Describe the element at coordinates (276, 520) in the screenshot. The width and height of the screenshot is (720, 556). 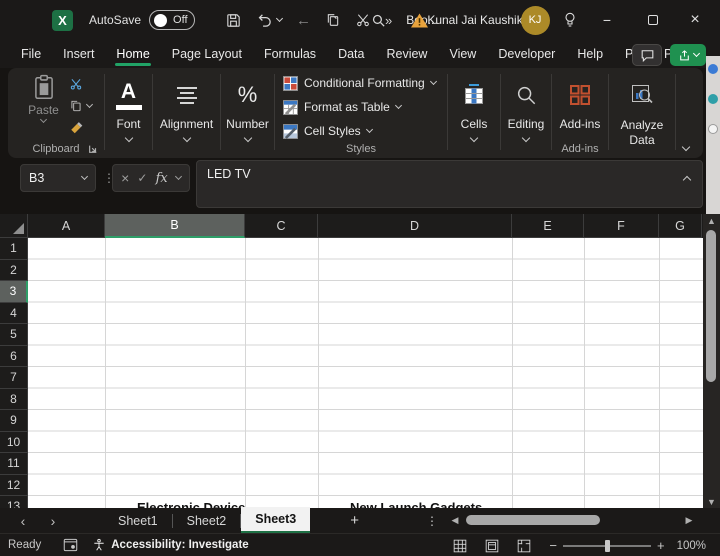
I see `sheet-tab-sheet3: Sheet3` at that location.